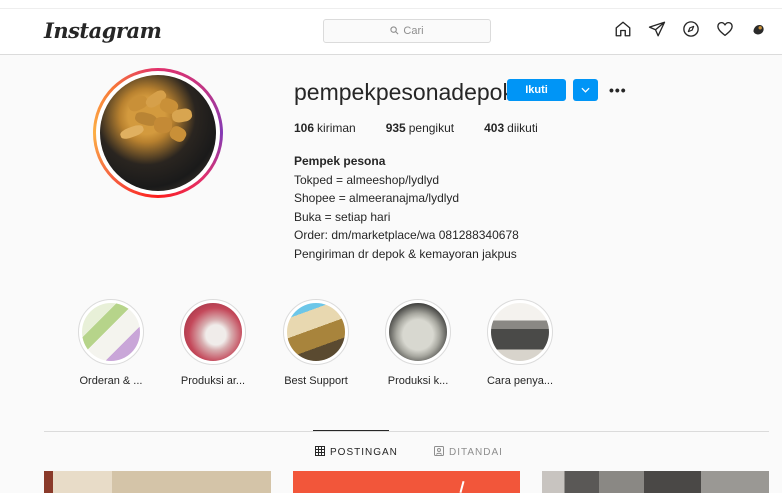 The image size is (782, 493). I want to click on tagged-icon, so click(439, 452).